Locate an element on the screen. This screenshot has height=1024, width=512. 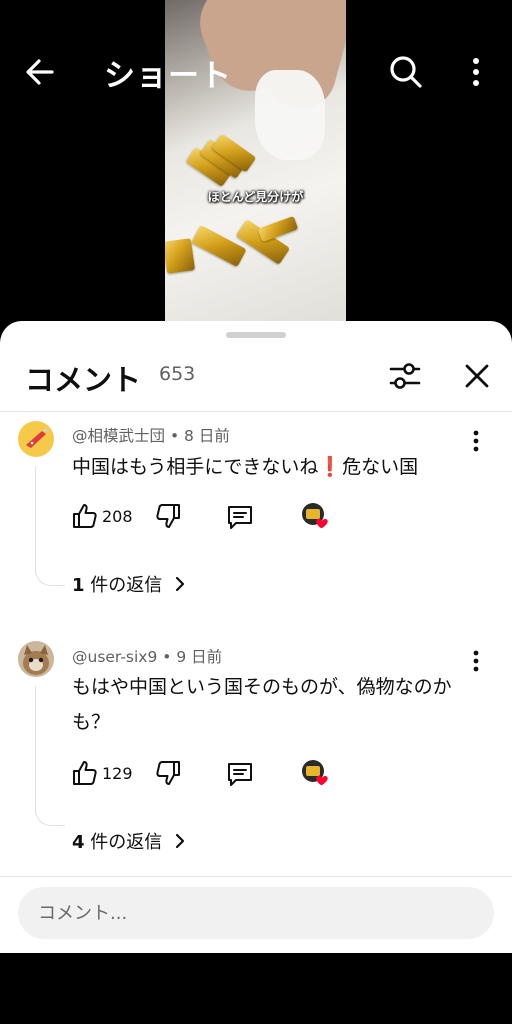
comment-input is located at coordinates (256, 913).